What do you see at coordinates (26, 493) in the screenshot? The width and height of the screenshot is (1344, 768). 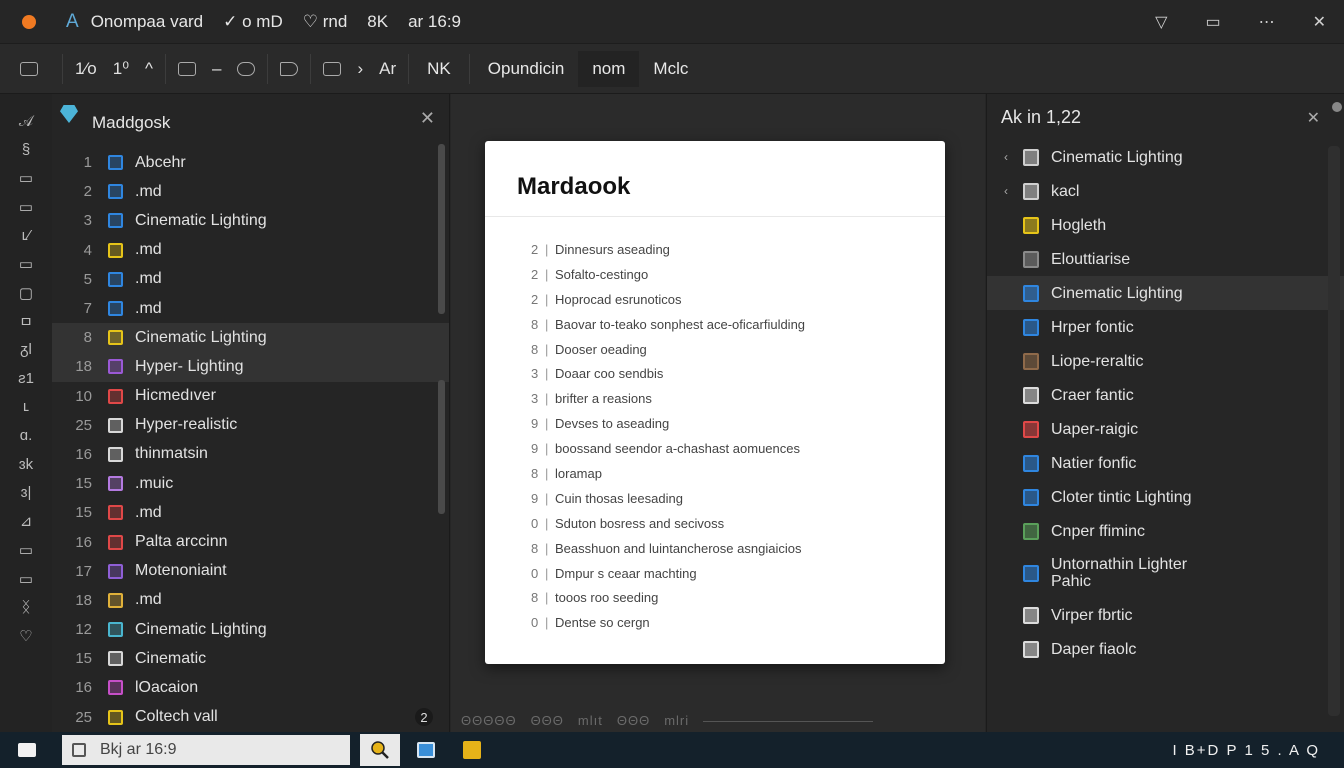 I see `activity-icon: ɜ|` at bounding box center [26, 493].